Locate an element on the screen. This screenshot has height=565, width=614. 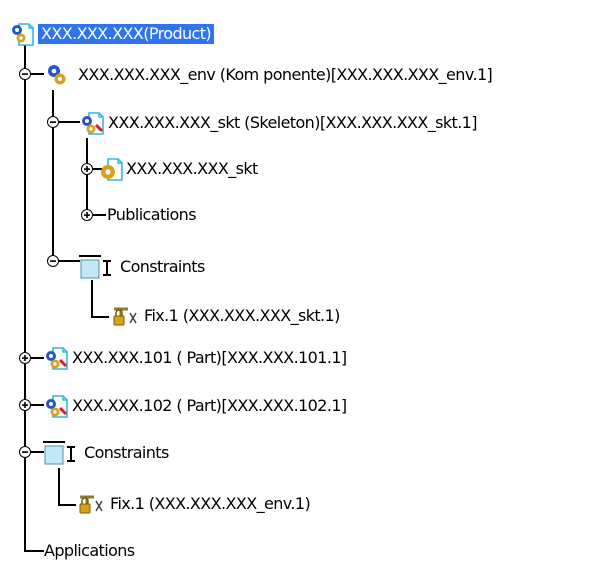
tree-node-label: Publications is located at coordinates (152, 215).